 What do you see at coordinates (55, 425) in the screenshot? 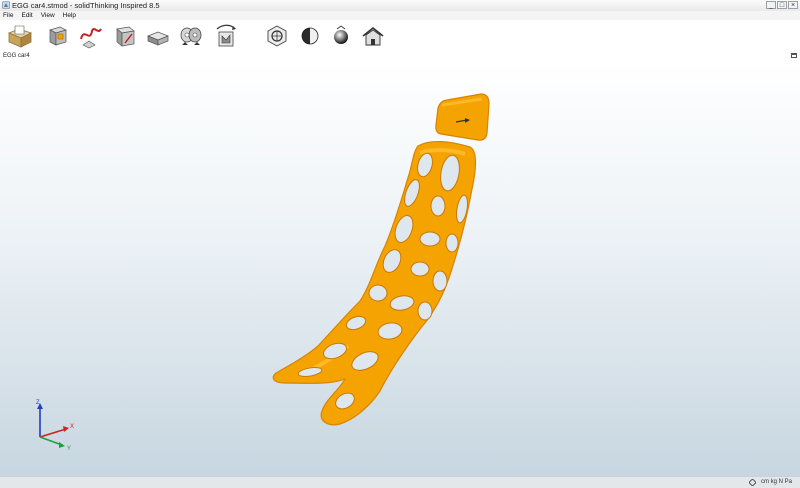
I see `axis-triad: Z X Y` at bounding box center [55, 425].